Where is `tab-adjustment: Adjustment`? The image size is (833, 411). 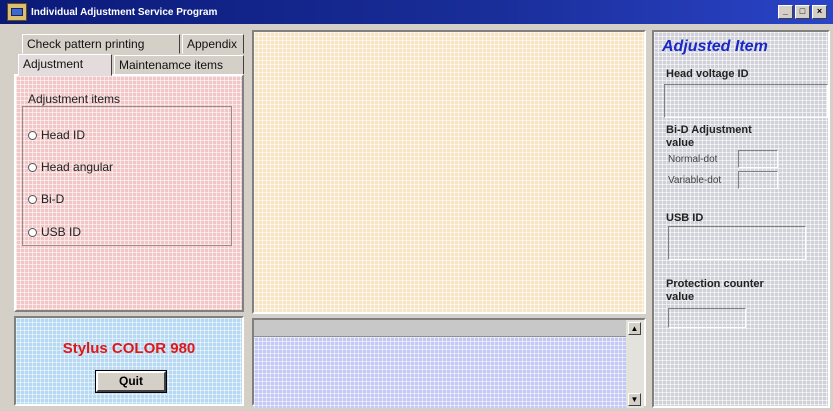
tab-adjustment: Adjustment is located at coordinates (65, 65).